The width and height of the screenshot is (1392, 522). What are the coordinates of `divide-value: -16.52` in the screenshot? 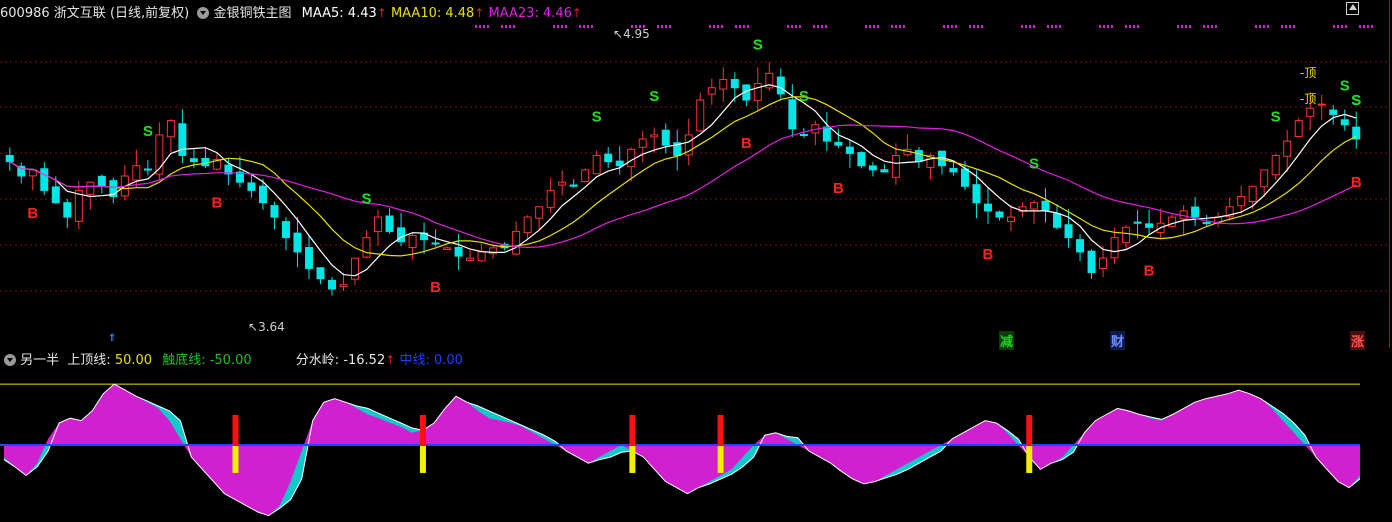 It's located at (364, 360).